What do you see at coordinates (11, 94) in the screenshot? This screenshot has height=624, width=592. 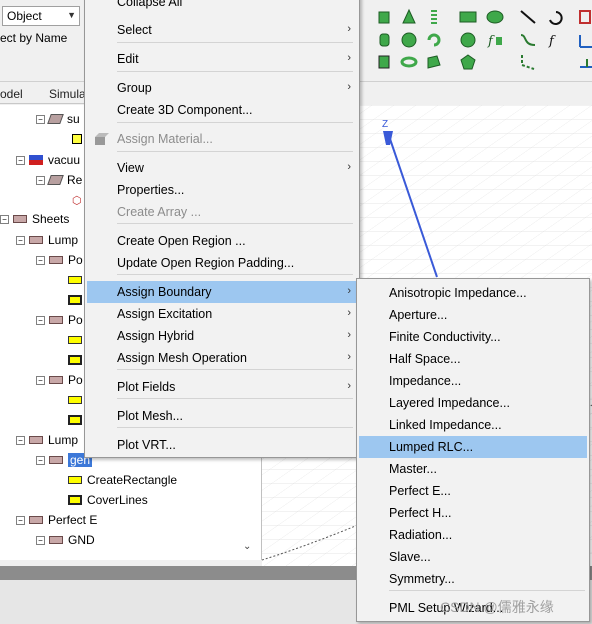 I see `tab-model: odel` at bounding box center [11, 94].